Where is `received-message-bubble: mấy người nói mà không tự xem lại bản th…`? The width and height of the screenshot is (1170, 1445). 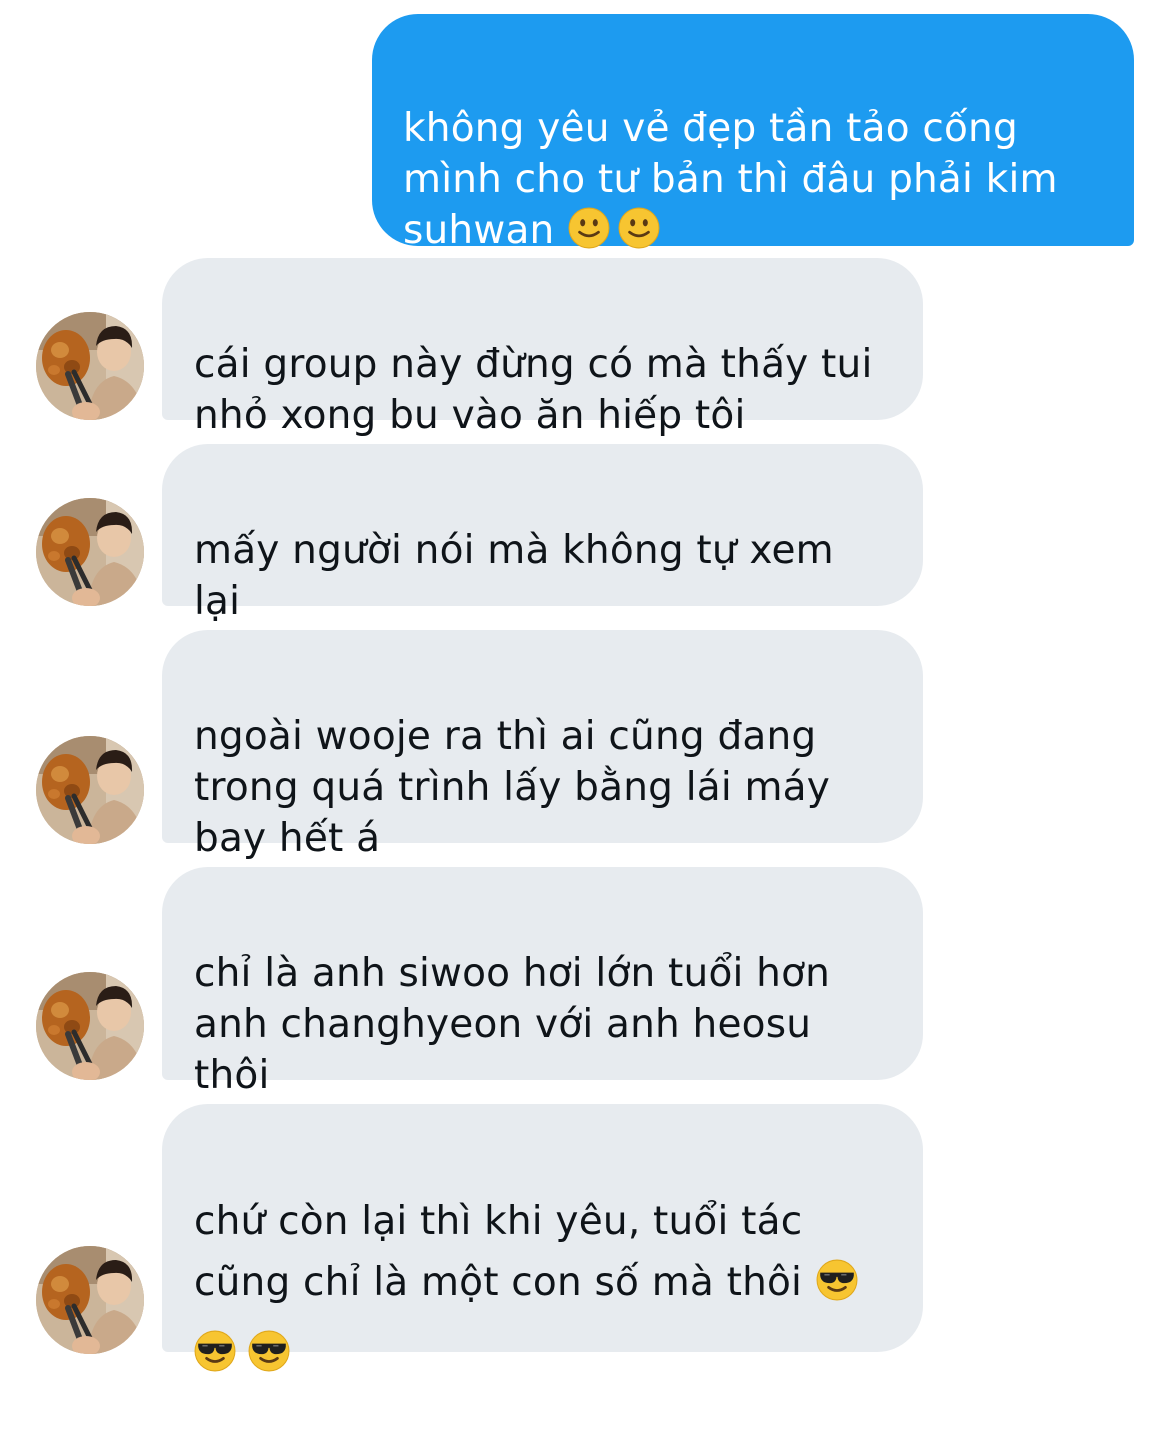 received-message-bubble: mấy người nói mà không tự xem lại bản th… is located at coordinates (542, 559).